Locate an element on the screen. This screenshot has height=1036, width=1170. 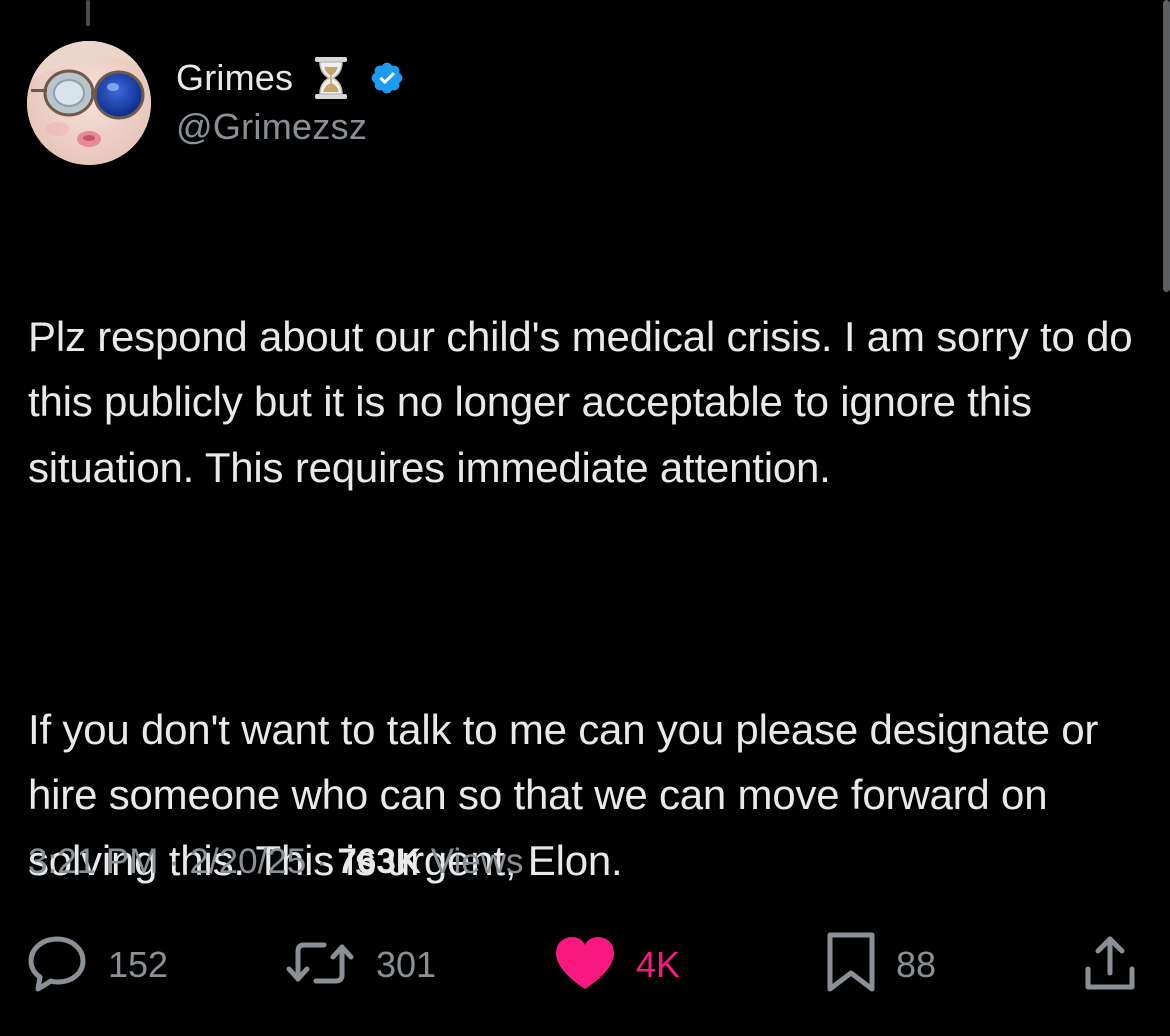
author-name-row: Grimes is located at coordinates (290, 78).